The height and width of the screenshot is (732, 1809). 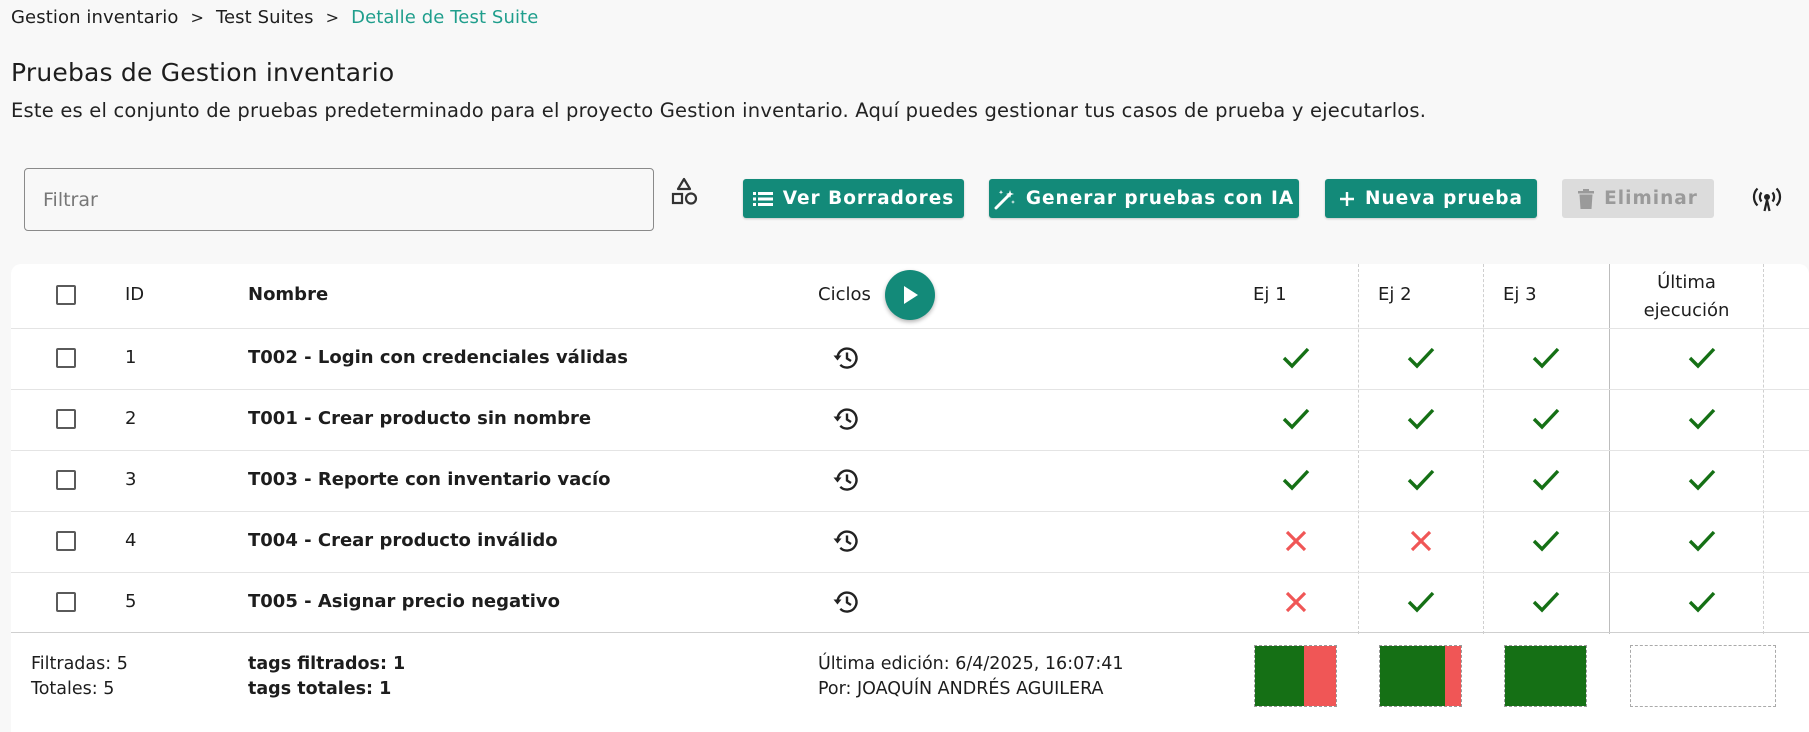 What do you see at coordinates (1347, 198) in the screenshot?
I see `plus-icon` at bounding box center [1347, 198].